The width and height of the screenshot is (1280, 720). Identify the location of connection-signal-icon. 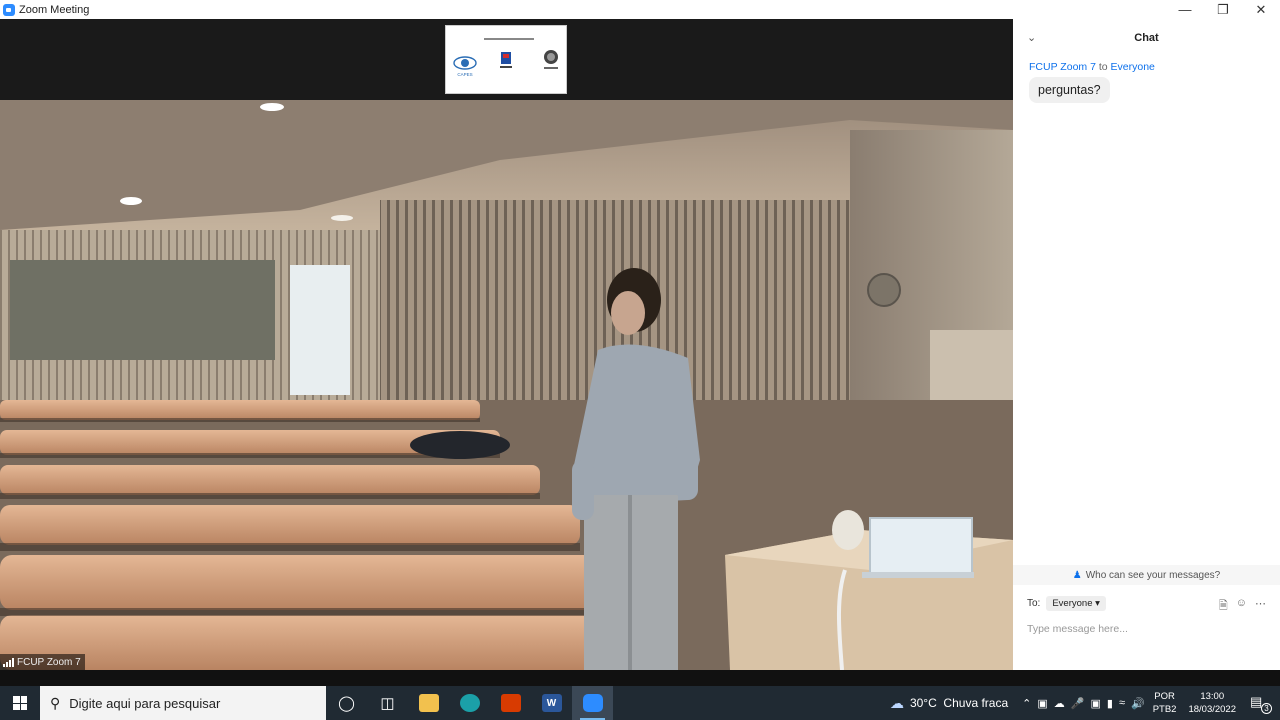
(8, 662).